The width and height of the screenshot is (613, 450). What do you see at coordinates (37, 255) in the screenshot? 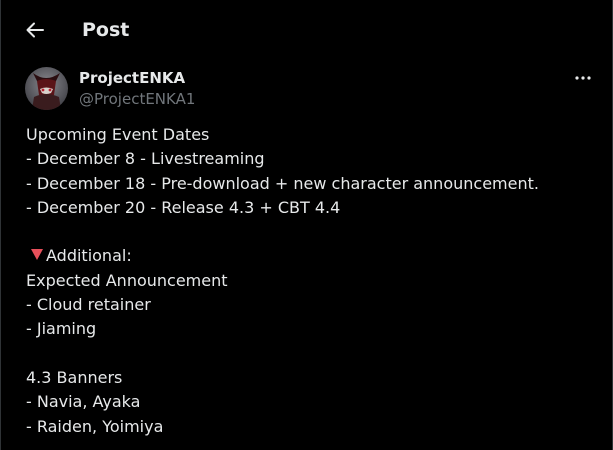
I see `red-triangle-down-icon` at bounding box center [37, 255].